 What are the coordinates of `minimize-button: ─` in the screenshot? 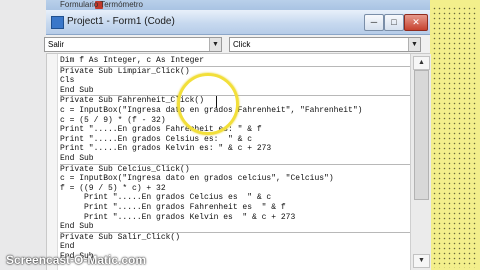 It's located at (374, 22).